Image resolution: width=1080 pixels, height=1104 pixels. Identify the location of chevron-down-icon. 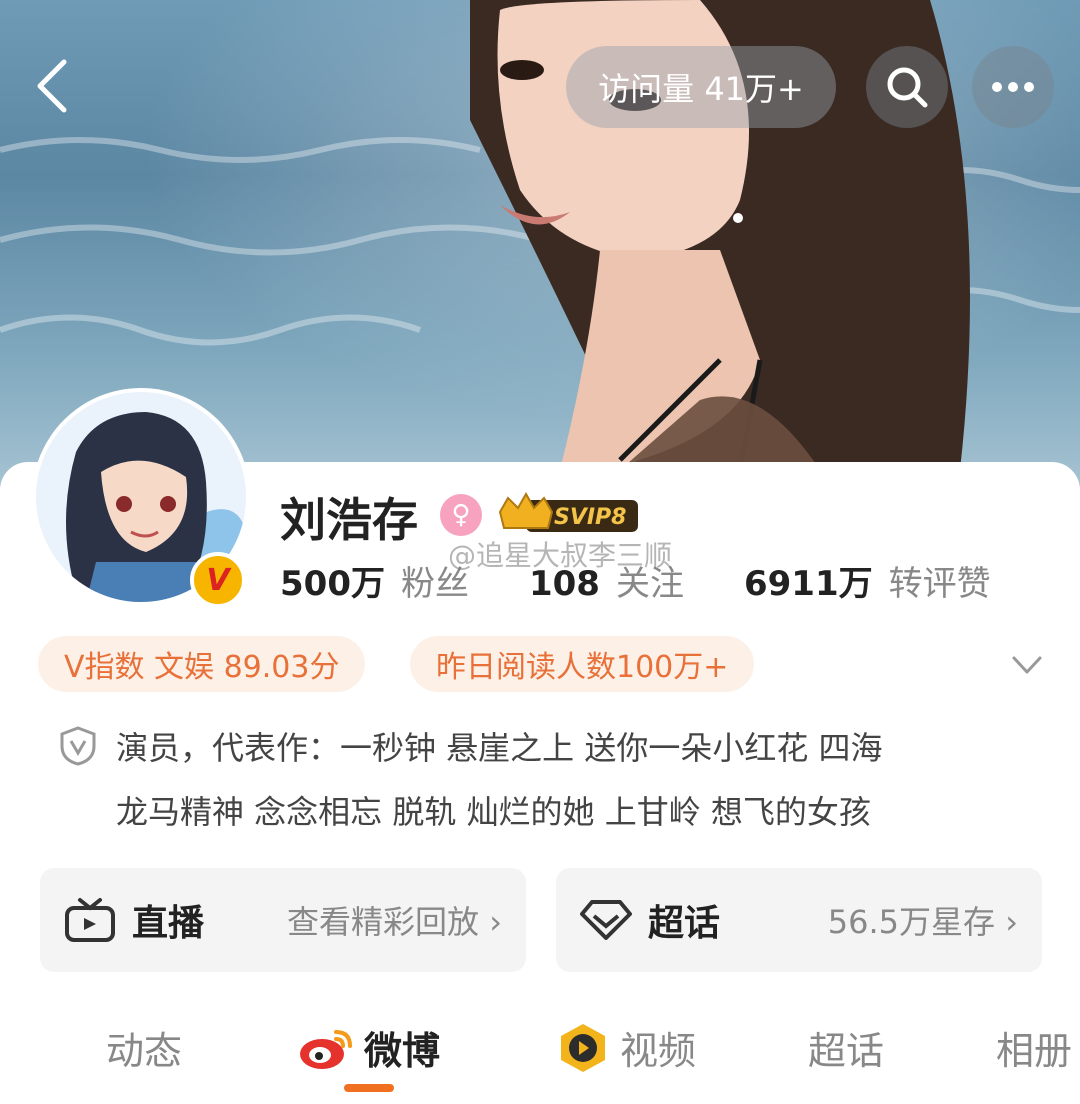
(1027, 665).